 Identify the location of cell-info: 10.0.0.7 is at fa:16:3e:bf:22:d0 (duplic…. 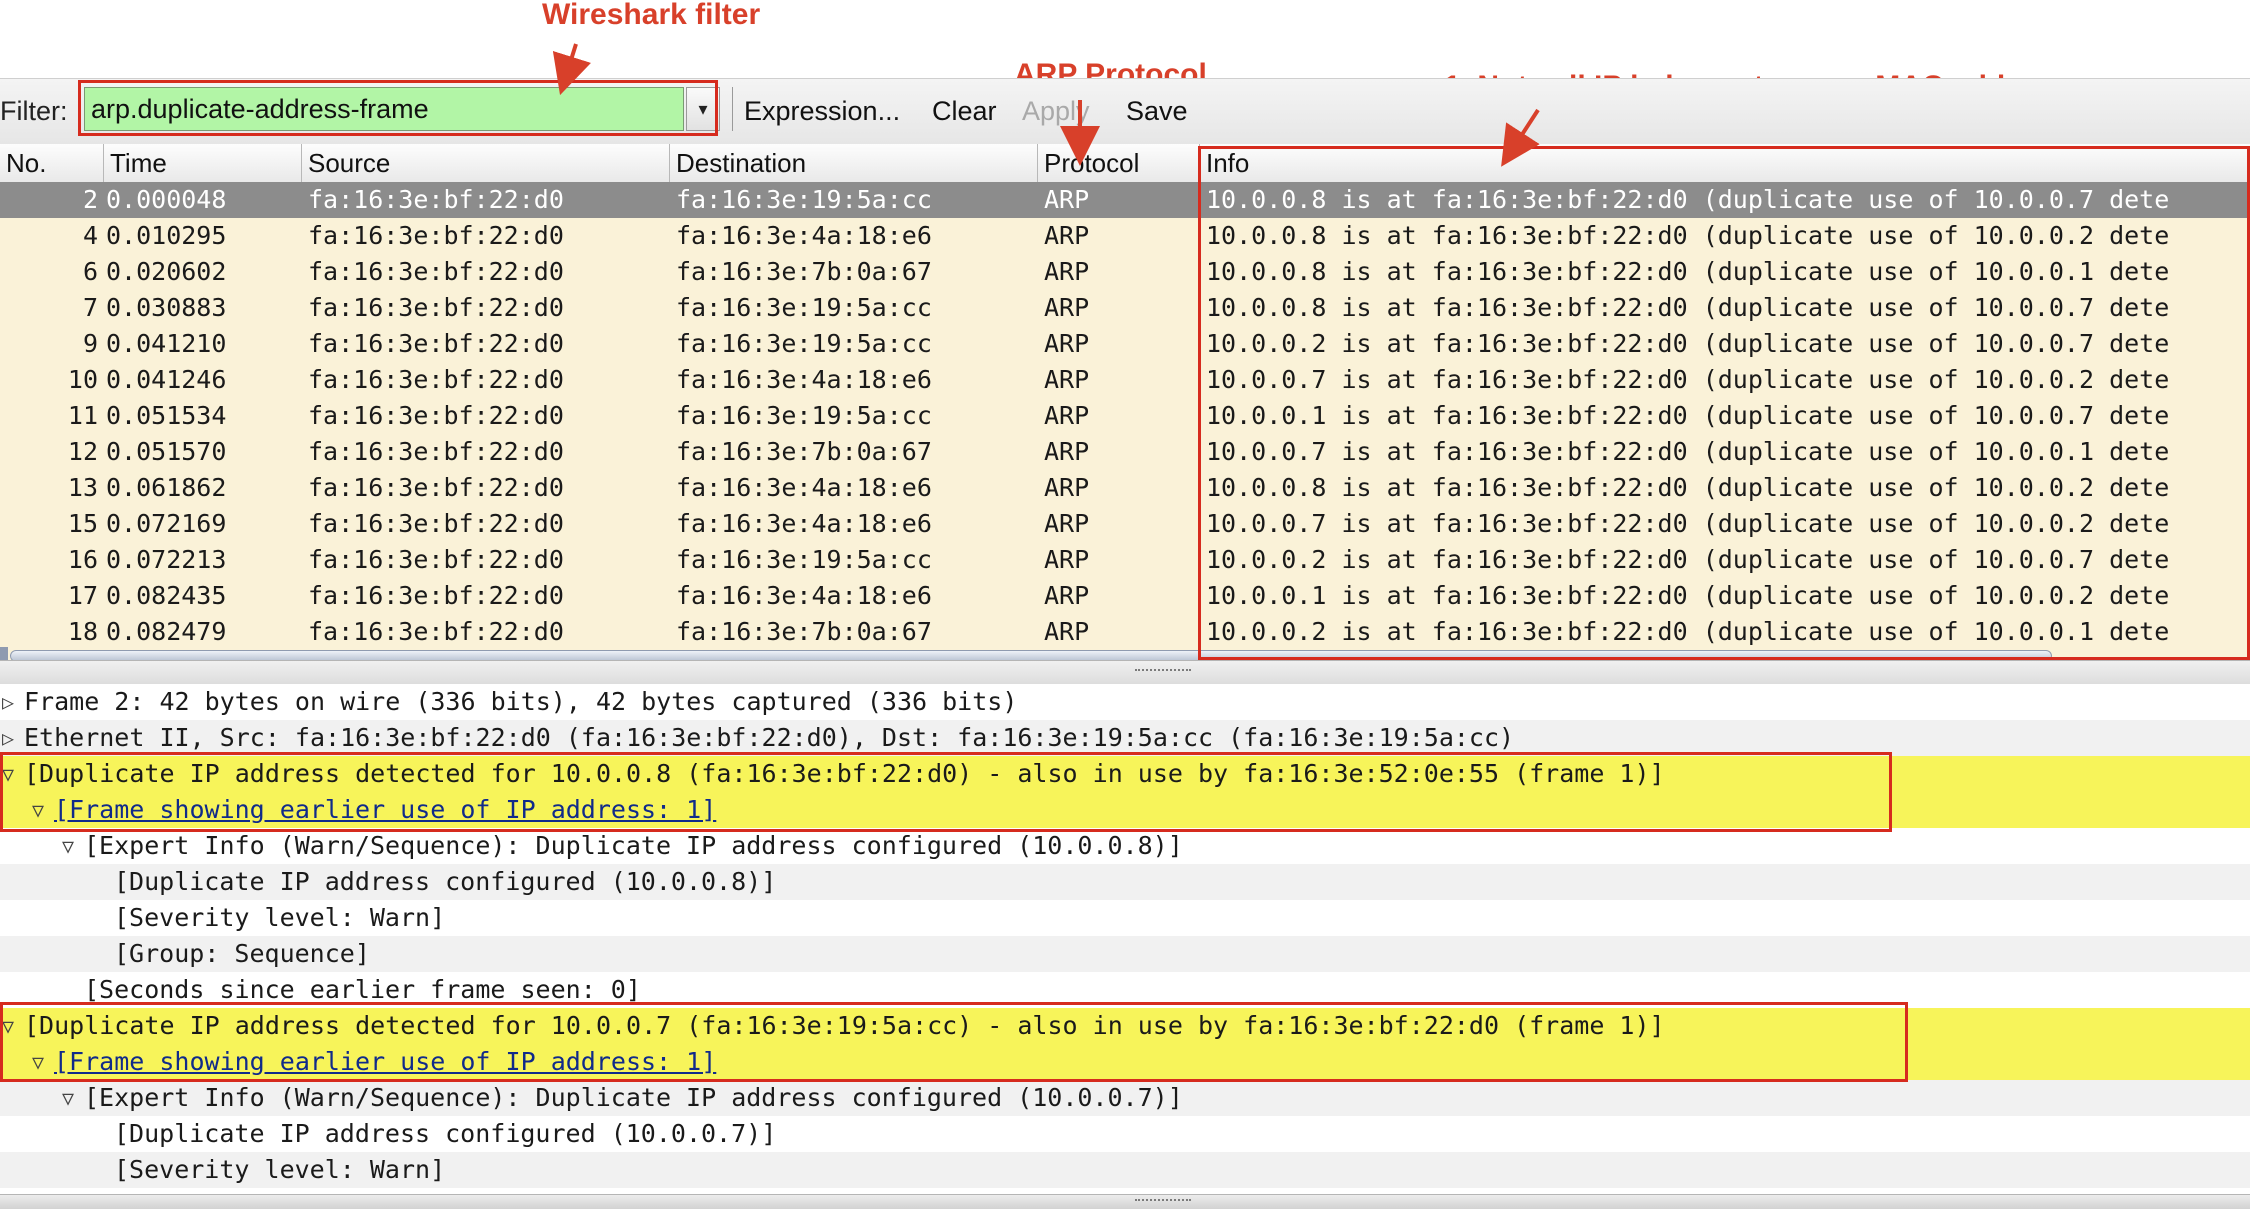
(1688, 523).